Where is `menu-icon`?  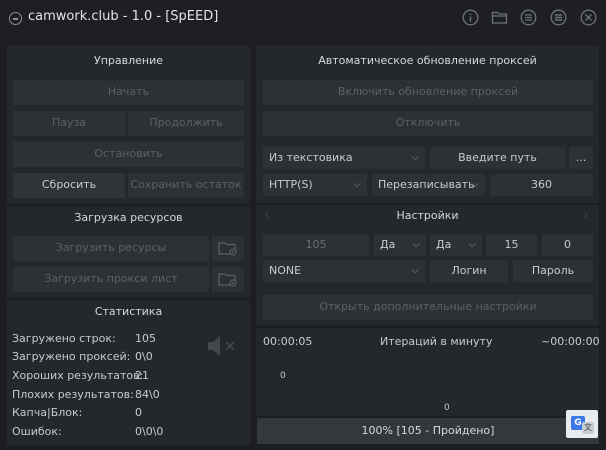 menu-icon is located at coordinates (558, 17).